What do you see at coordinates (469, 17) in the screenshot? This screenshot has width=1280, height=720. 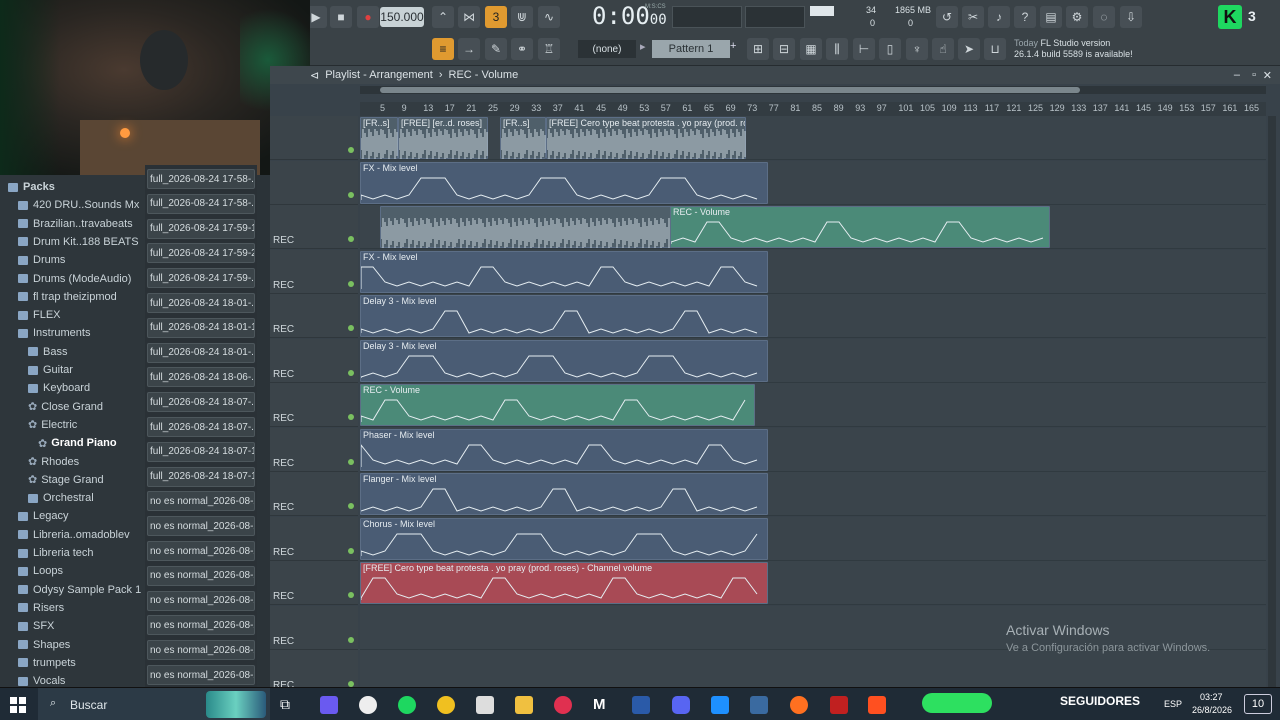 I see `wait-icon: ⋈` at bounding box center [469, 17].